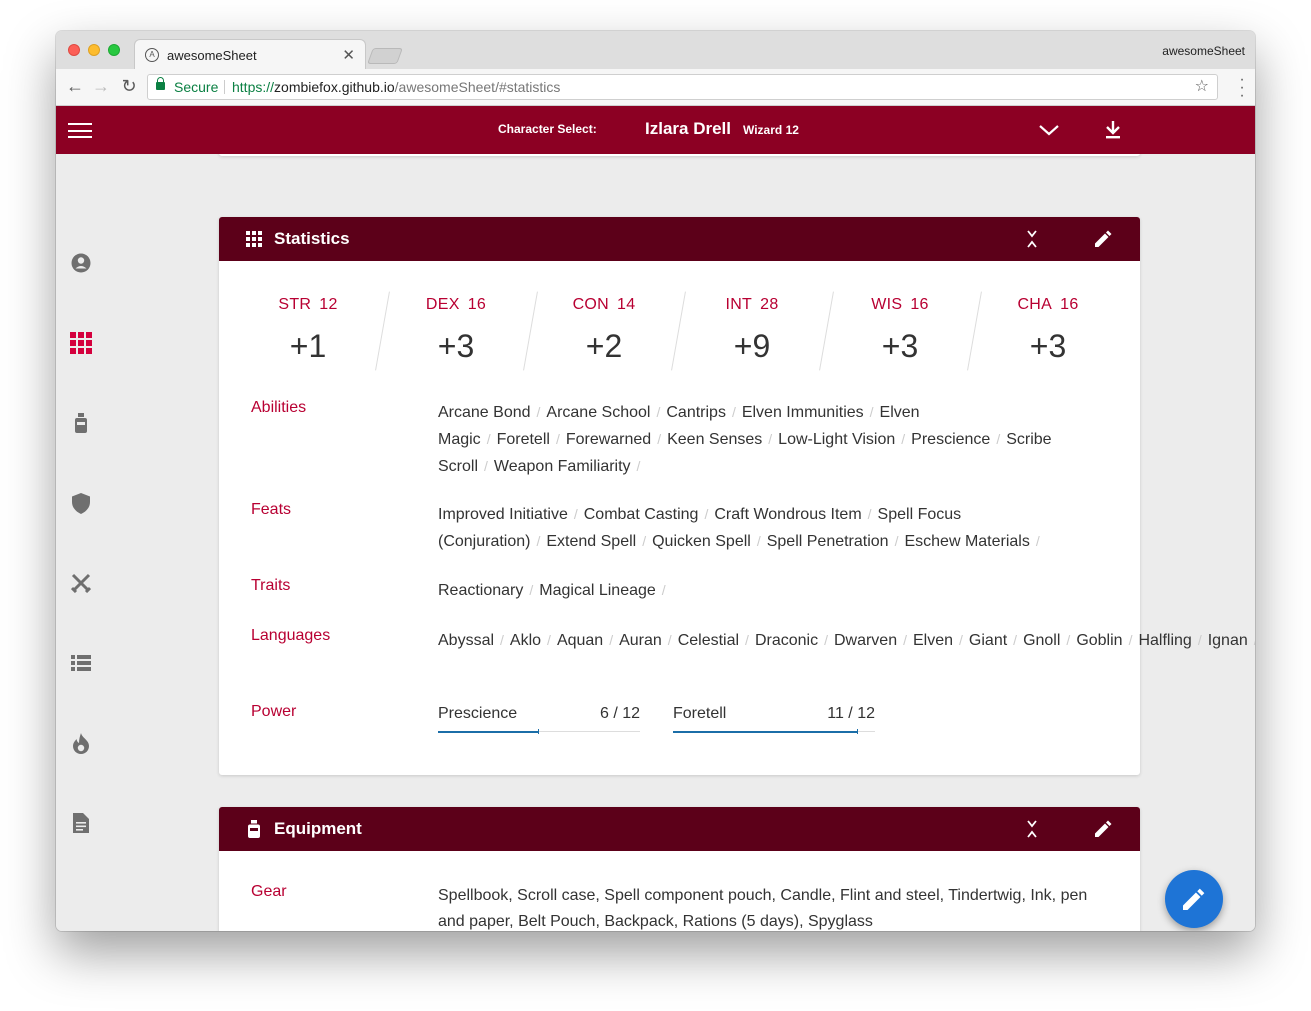  I want to click on list-item: Eschew Materials, so click(966, 541).